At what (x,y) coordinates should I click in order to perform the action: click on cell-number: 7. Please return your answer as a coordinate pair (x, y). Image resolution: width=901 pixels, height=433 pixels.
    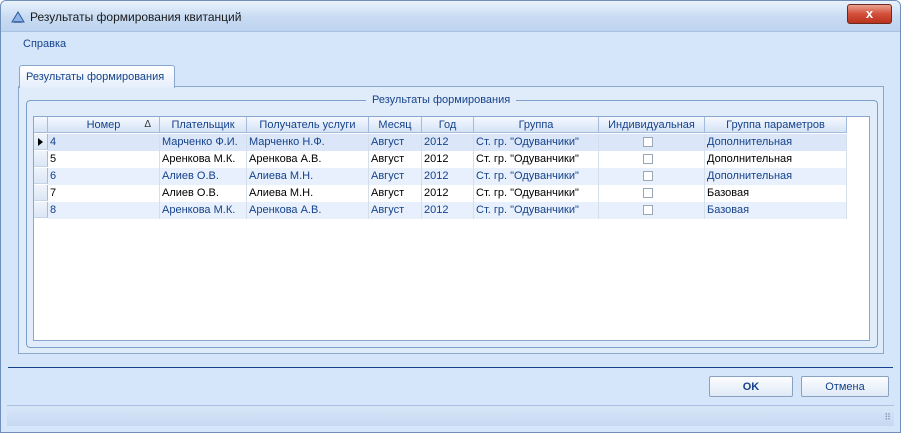
    Looking at the image, I should click on (104, 193).